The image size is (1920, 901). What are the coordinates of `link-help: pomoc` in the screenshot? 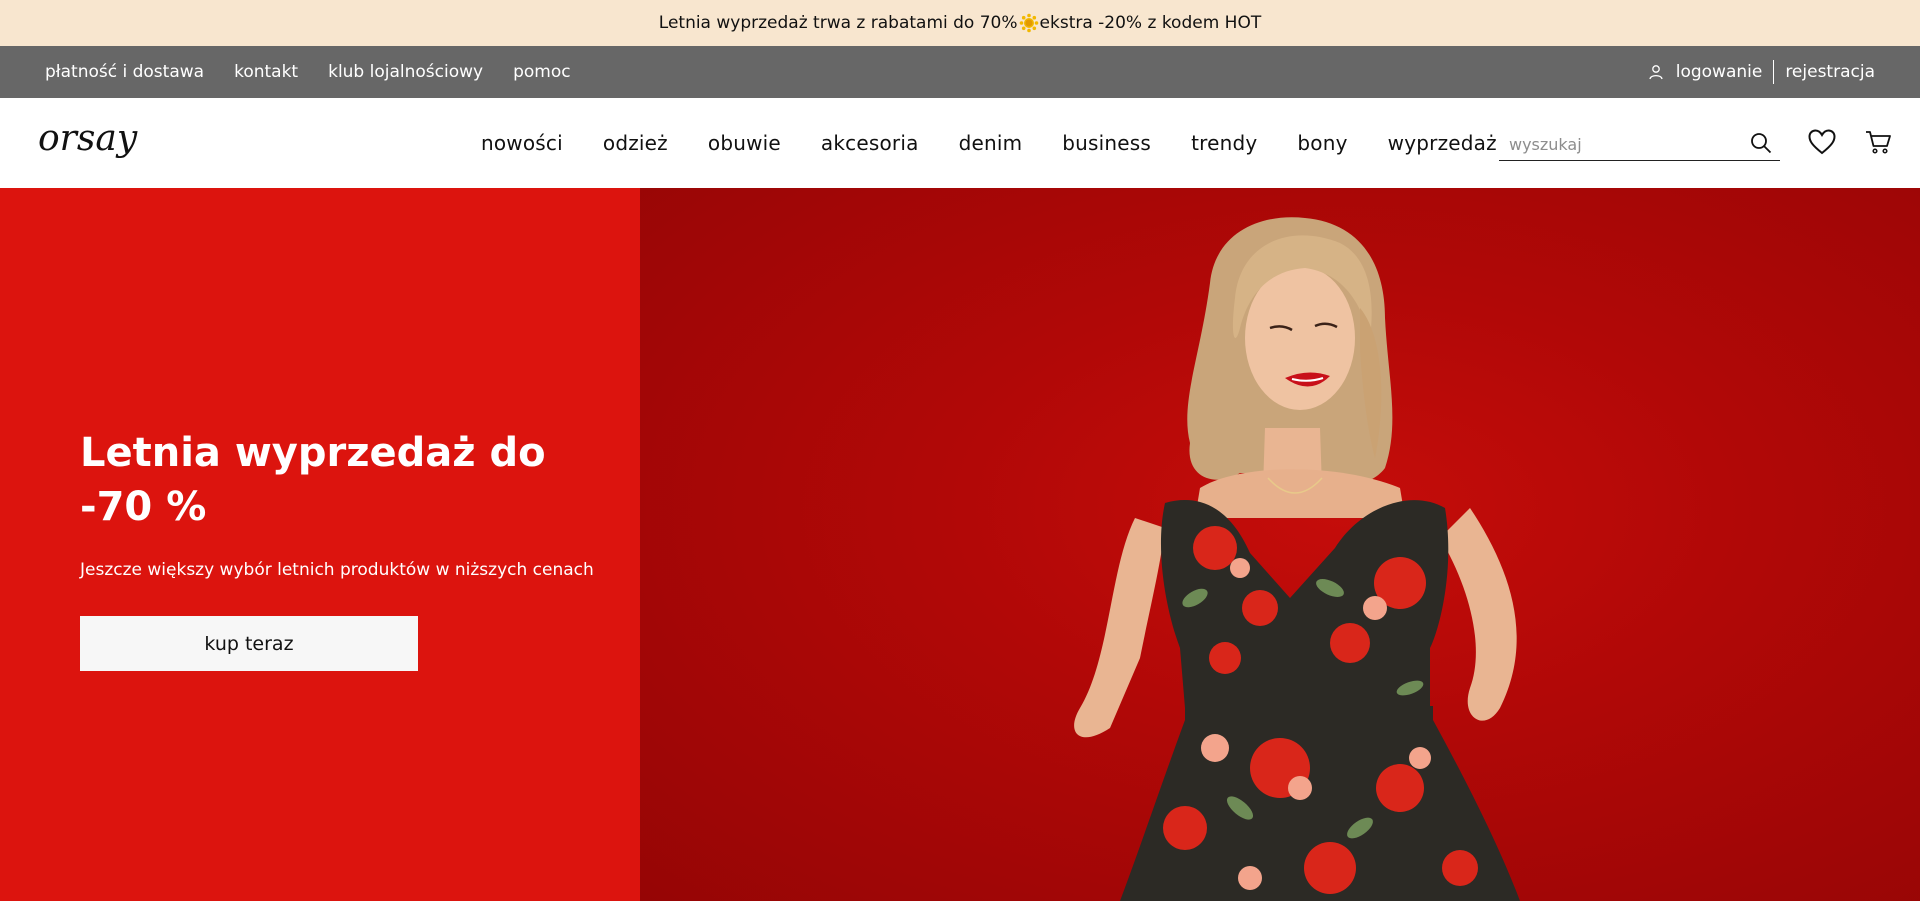 It's located at (542, 72).